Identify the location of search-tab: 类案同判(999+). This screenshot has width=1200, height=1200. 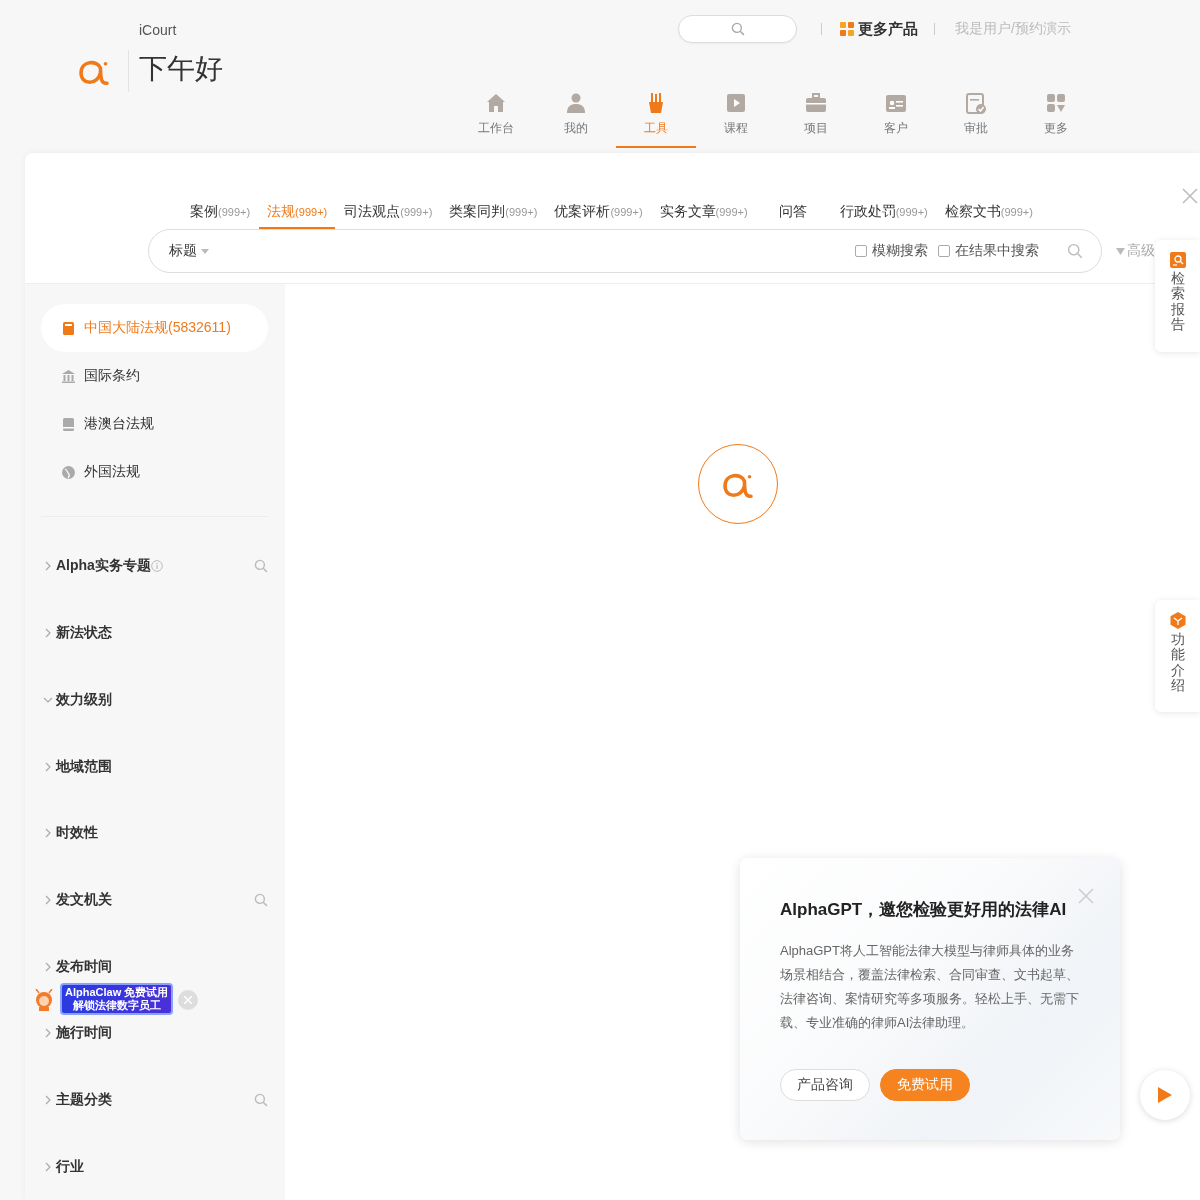
(493, 216).